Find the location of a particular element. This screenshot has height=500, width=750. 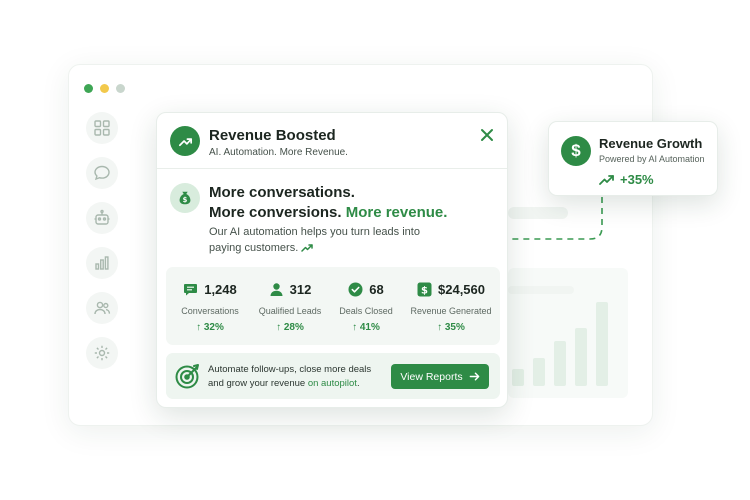

stat-value: 312 is located at coordinates (300, 289).